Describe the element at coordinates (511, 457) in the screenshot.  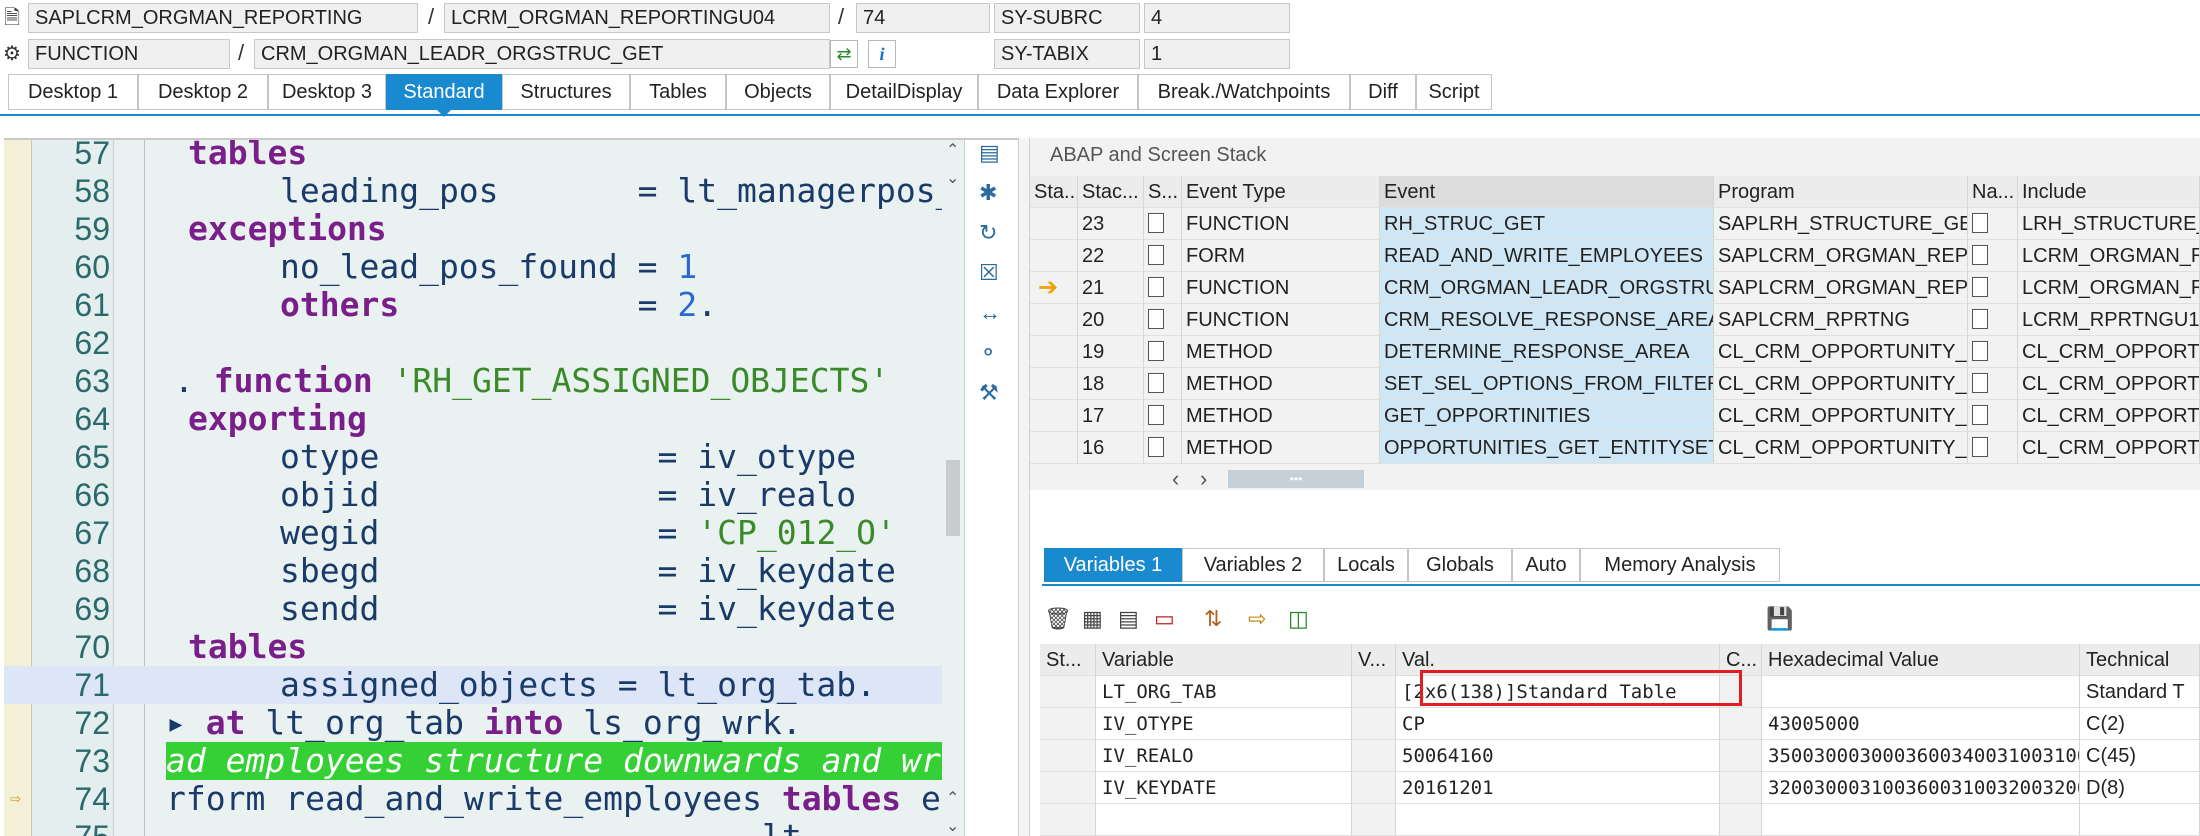
I see `code-line: 65 otype = iv_otype` at that location.